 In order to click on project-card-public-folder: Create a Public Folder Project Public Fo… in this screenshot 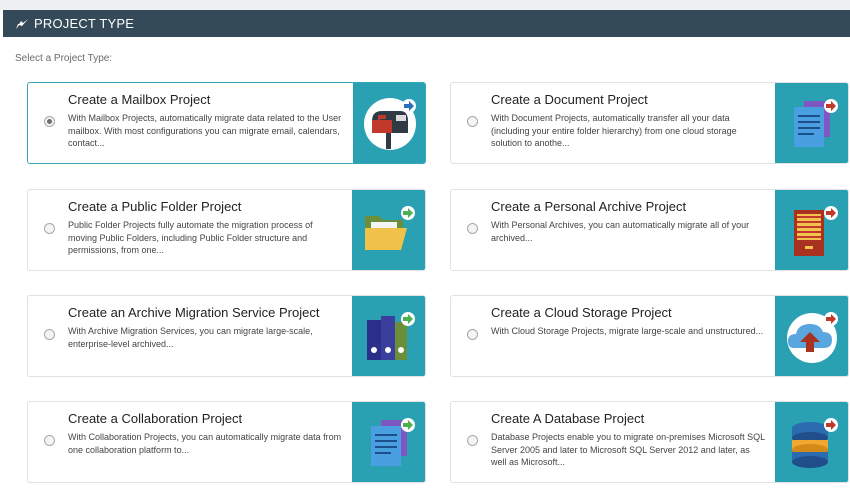, I will do `click(226, 230)`.